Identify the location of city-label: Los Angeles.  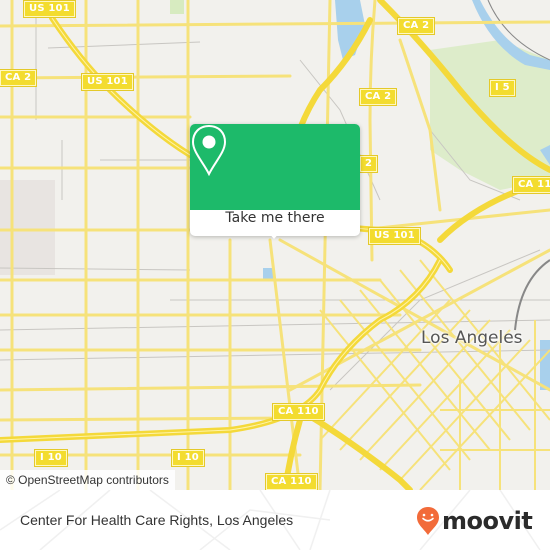
(472, 338).